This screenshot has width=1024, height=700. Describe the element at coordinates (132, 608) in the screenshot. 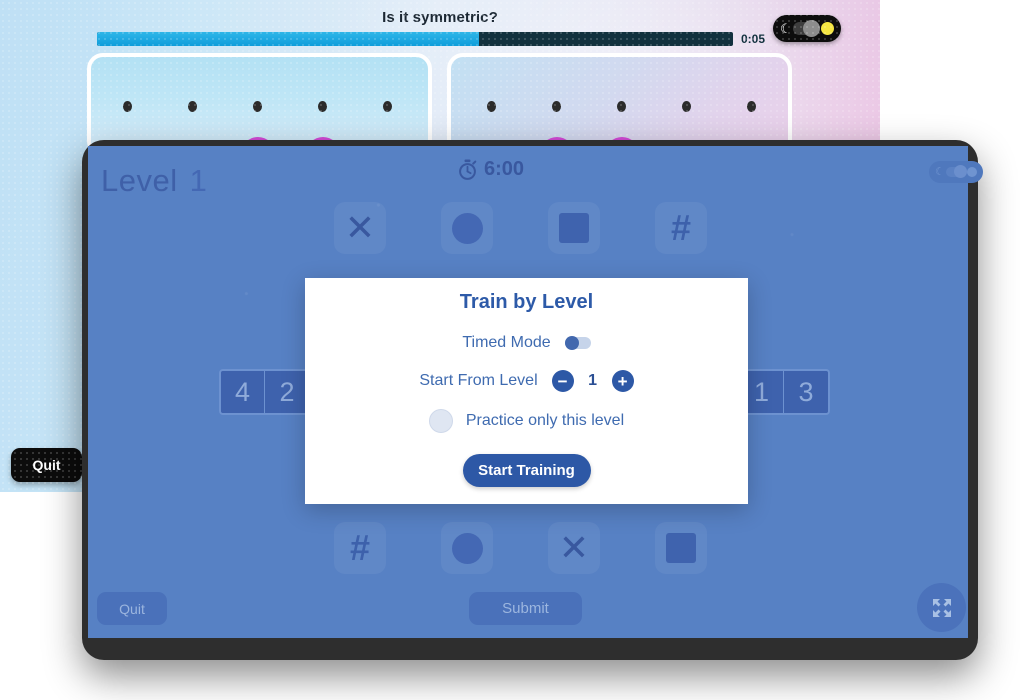

I see `game-quit-button: Quit` at that location.